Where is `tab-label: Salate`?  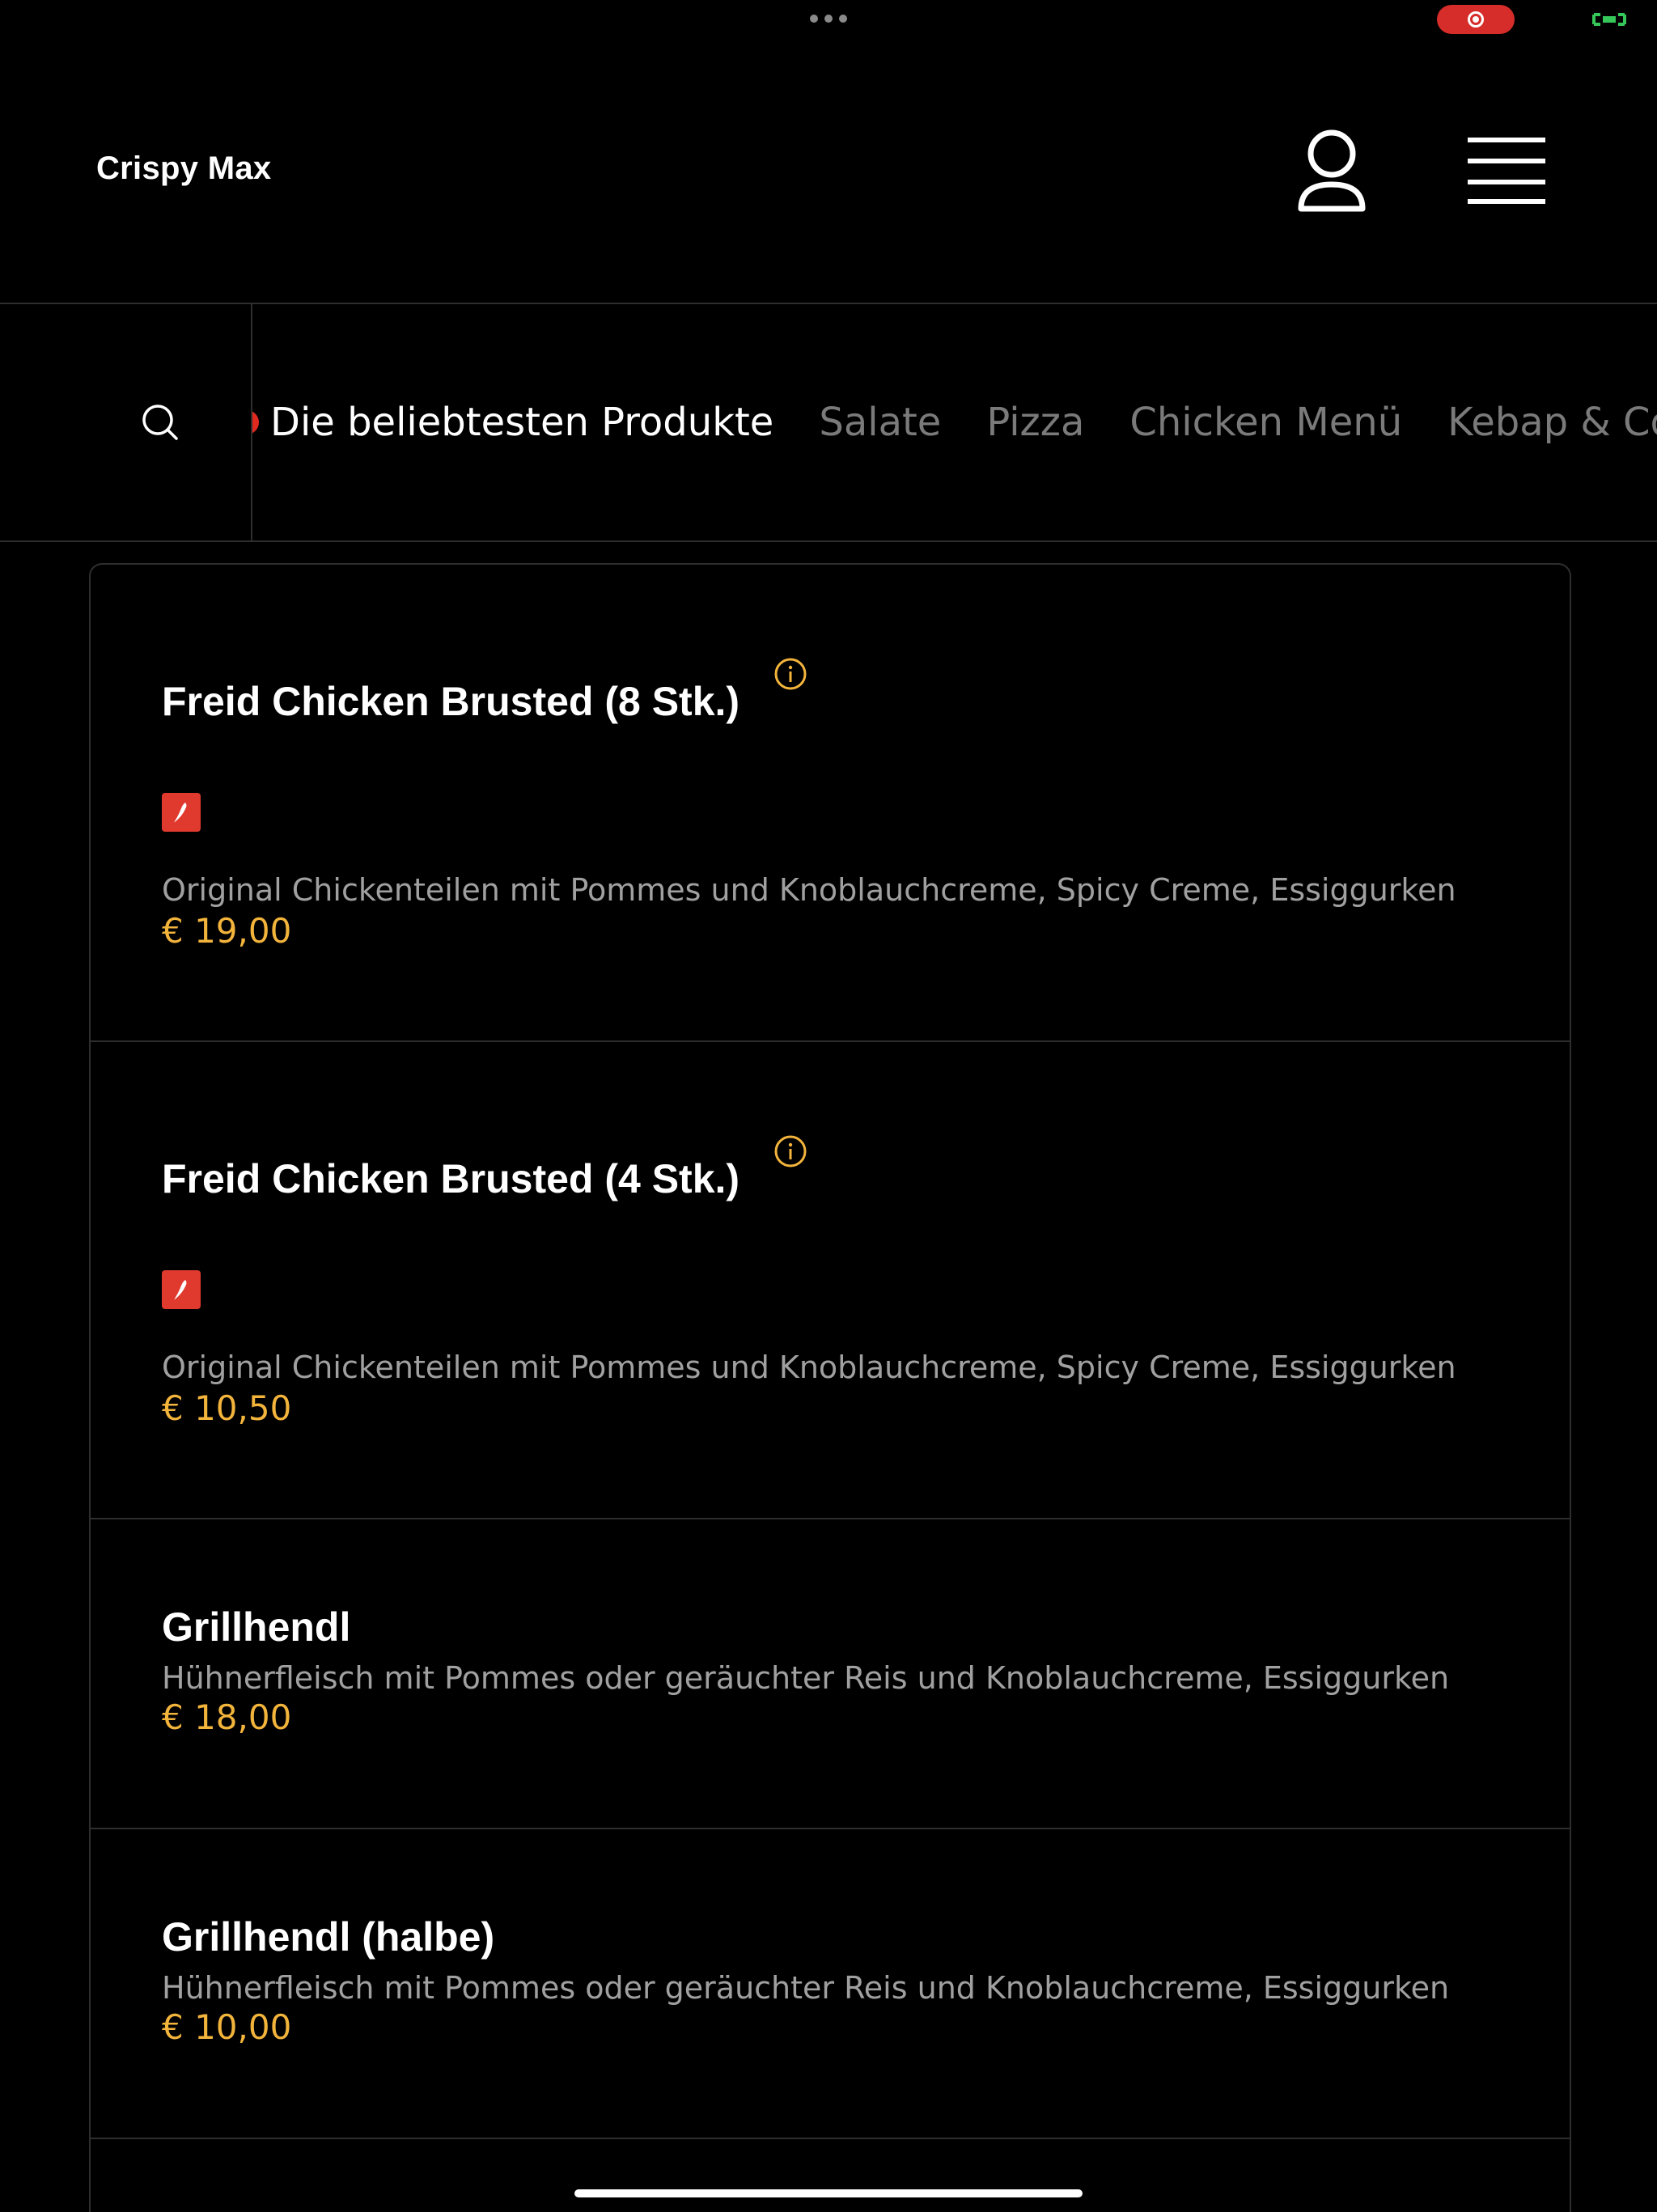 tab-label: Salate is located at coordinates (880, 422).